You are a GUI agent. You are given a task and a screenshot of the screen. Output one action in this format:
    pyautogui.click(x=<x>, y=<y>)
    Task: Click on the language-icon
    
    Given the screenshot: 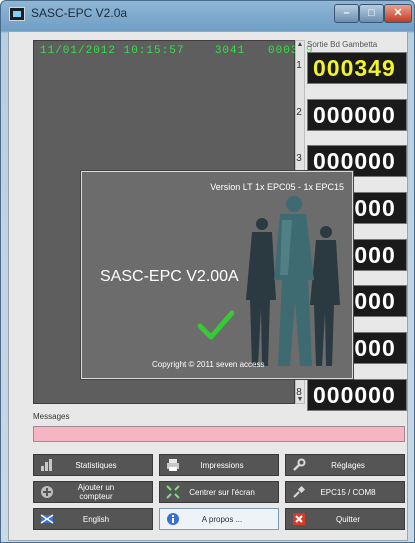 What is the action you would take?
    pyautogui.click(x=47, y=519)
    